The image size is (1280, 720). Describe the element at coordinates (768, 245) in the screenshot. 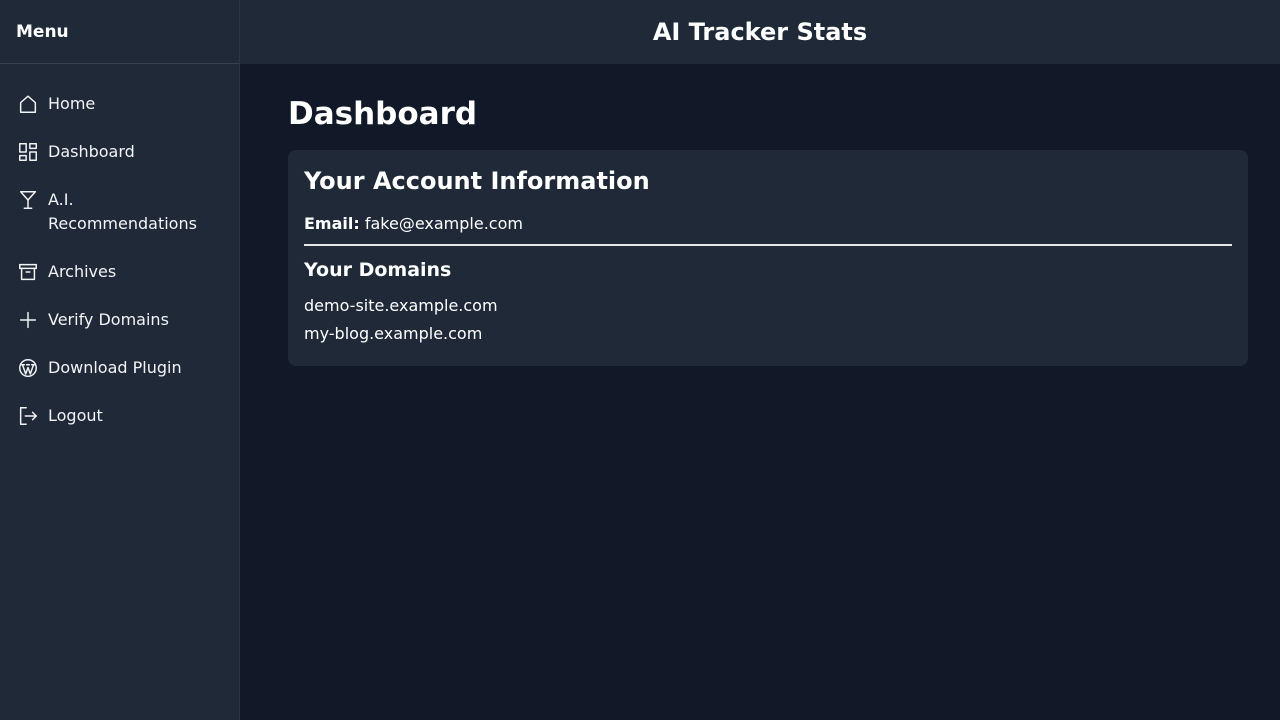

I see `divider` at that location.